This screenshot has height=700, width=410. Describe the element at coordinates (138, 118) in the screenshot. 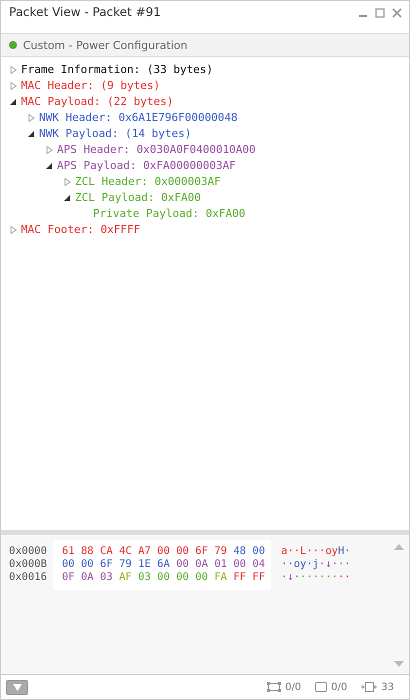

I see `tree-item: NWK Header: 0x6A1E796F00000048` at that location.